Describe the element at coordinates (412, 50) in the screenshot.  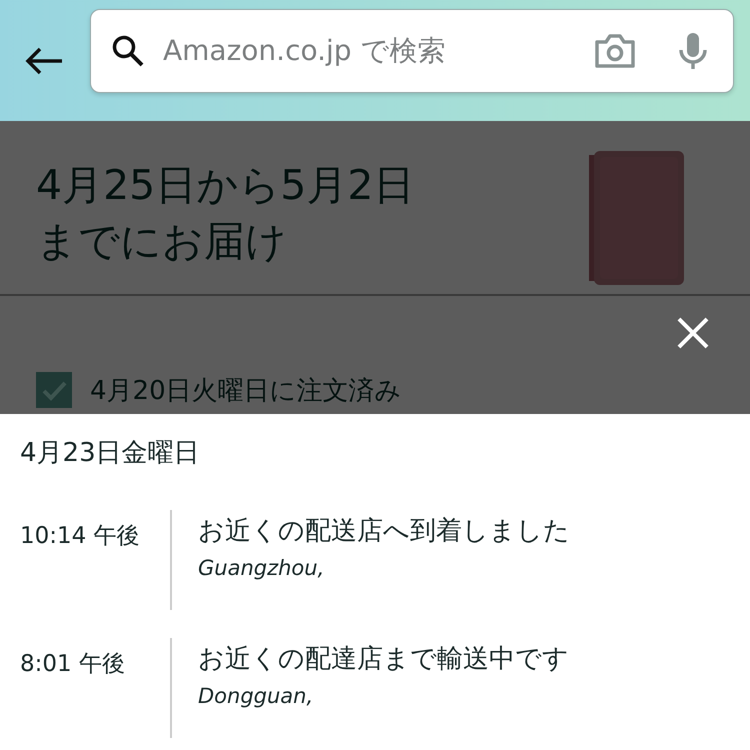
I see `search-bar: Amazon.co.jp で検索` at that location.